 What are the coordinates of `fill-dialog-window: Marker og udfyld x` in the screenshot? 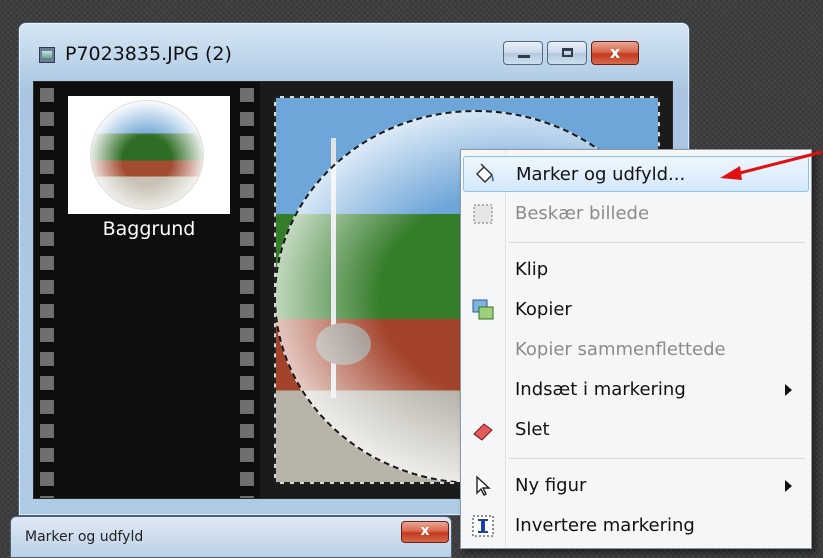 It's located at (231, 537).